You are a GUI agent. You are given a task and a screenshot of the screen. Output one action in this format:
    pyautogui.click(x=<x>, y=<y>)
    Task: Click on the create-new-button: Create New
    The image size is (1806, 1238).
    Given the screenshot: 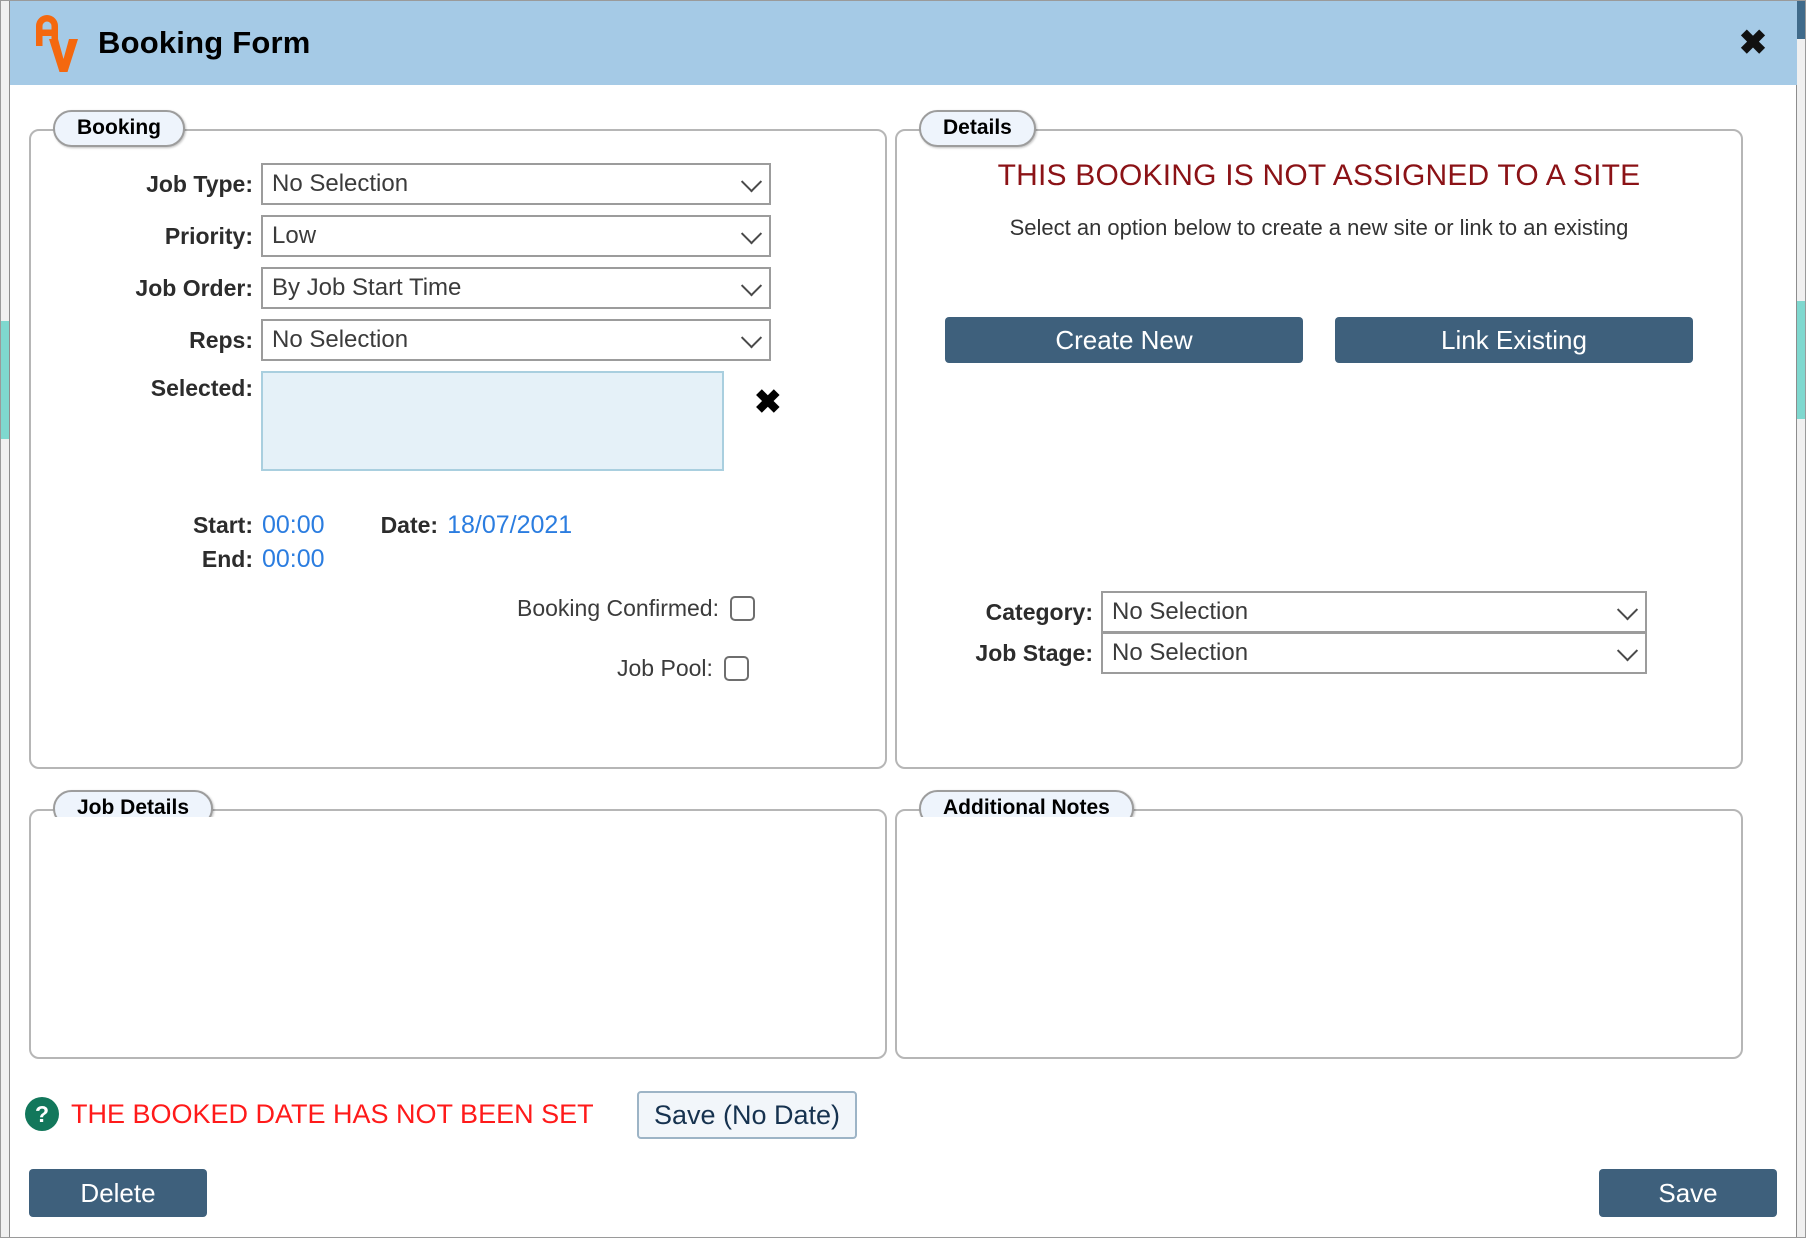 What is the action you would take?
    pyautogui.click(x=1124, y=340)
    